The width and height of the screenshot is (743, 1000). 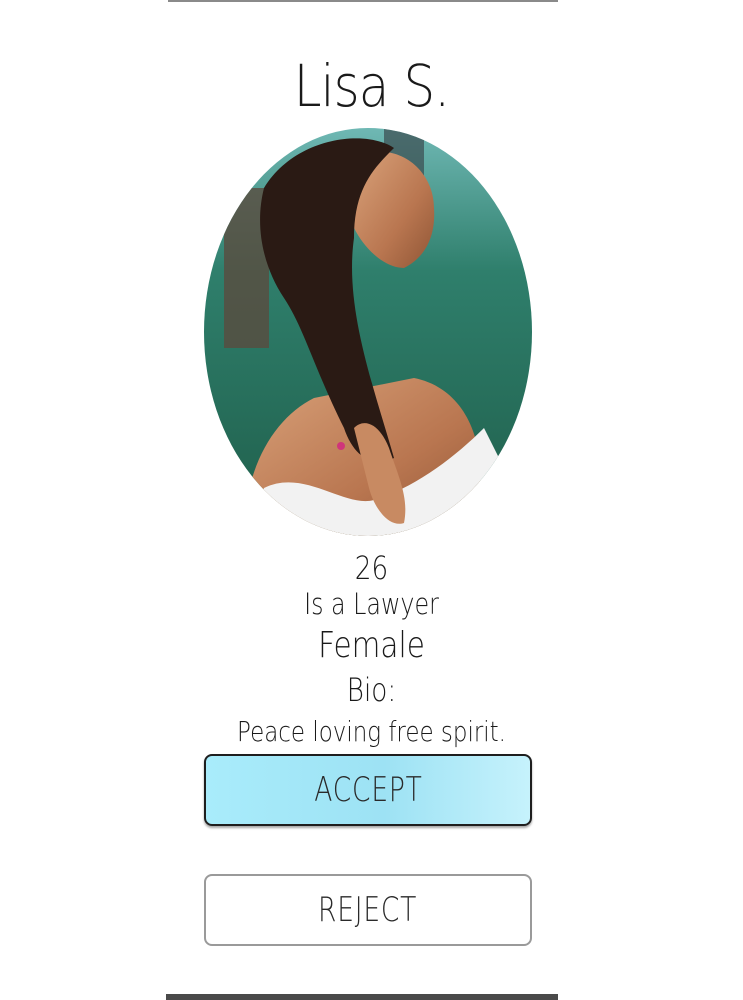 What do you see at coordinates (371, 731) in the screenshot?
I see `bio-text: Peace loving free spirit.` at bounding box center [371, 731].